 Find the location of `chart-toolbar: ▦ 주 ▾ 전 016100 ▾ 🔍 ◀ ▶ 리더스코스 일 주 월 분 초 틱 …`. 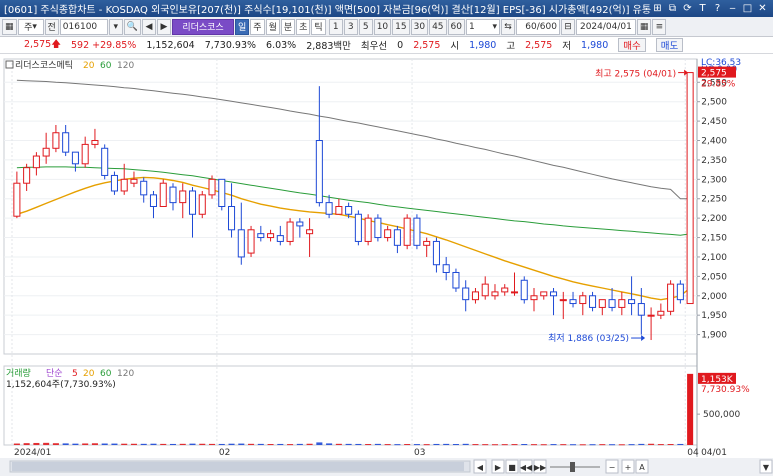

chart-toolbar: ▦ 주 ▾ 전 016100 ▾ 🔍 ◀ ▶ 리더스코스 일 주 월 분 초 틱 … is located at coordinates (386, 27).